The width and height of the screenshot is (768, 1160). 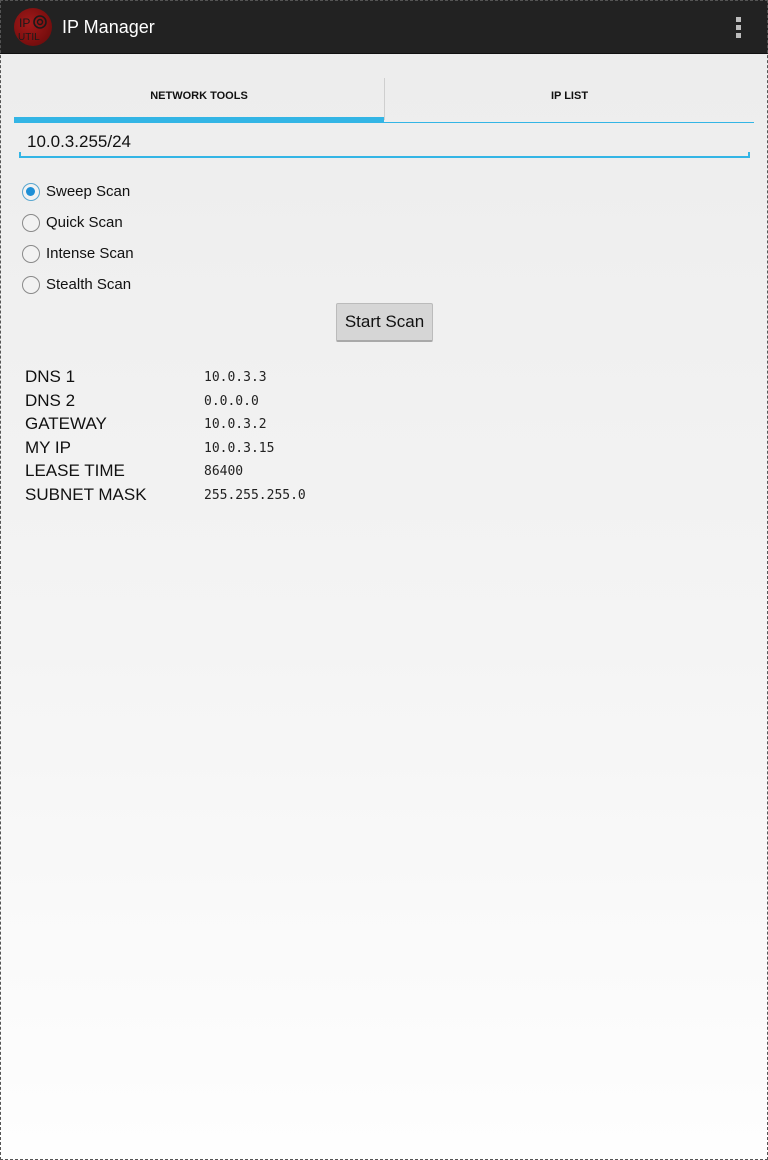 I want to click on input-underline, so click(x=384, y=157).